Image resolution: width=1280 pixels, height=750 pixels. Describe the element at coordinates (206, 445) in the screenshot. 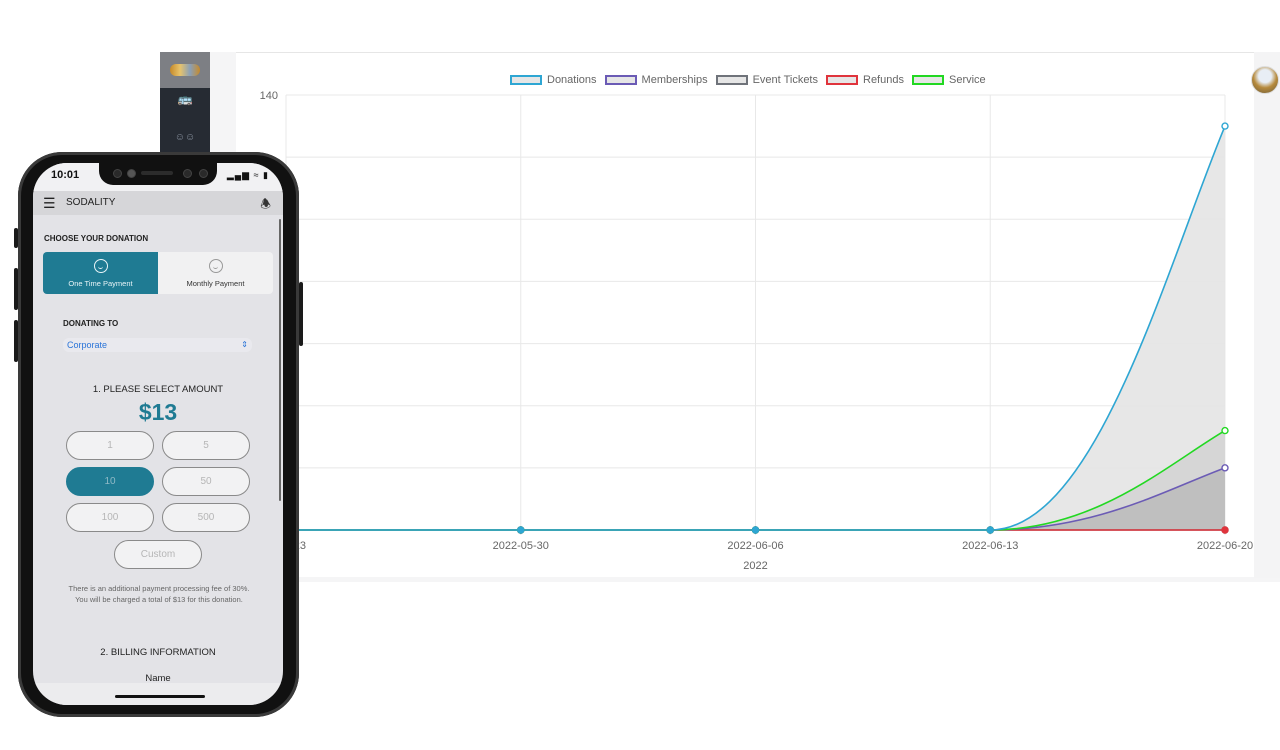

I see `amount-button-5: 5` at that location.